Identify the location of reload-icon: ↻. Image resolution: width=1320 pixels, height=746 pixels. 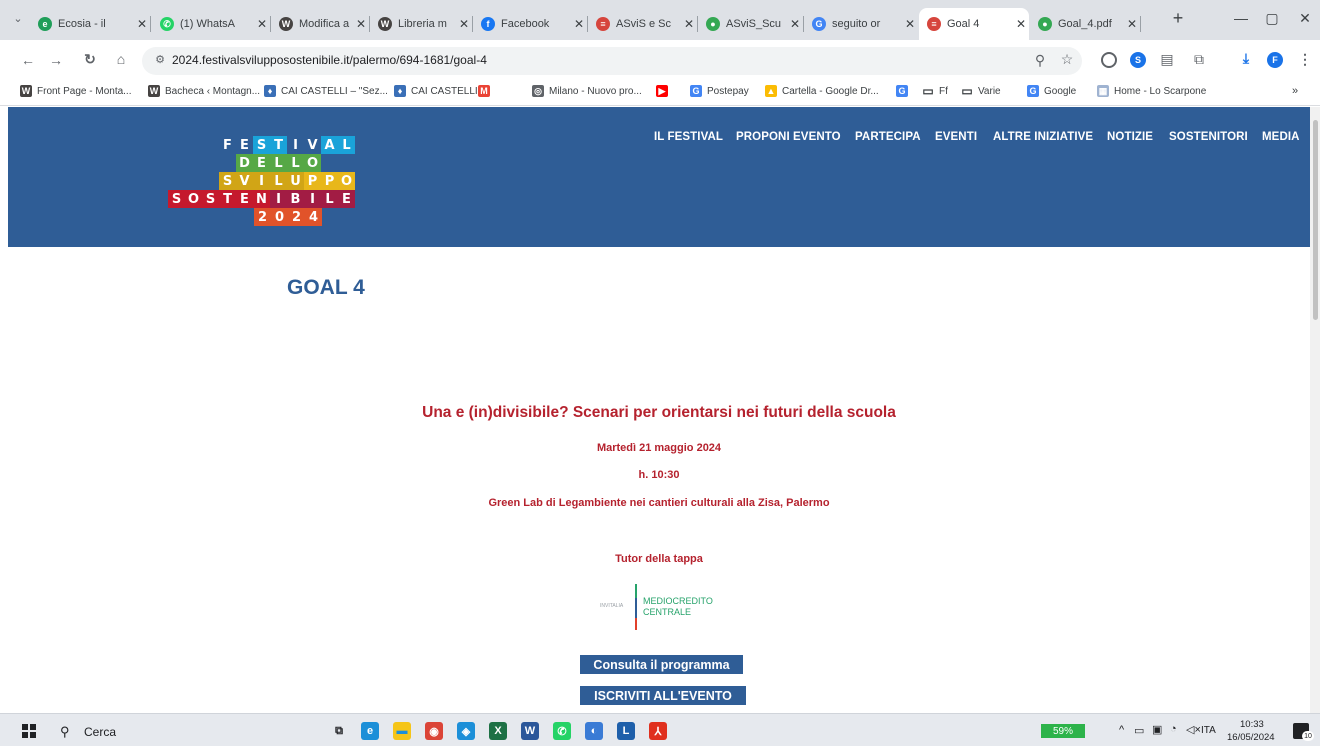
(90, 59).